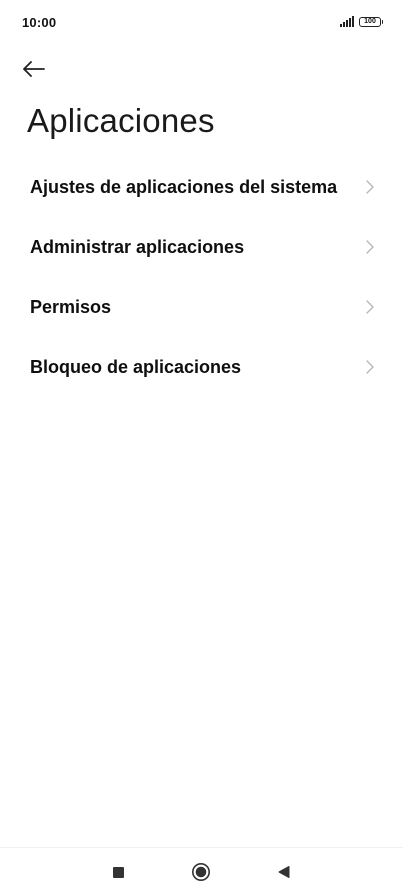  Describe the element at coordinates (137, 246) in the screenshot. I see `menu-item-label: Administrar aplicaciones` at that location.